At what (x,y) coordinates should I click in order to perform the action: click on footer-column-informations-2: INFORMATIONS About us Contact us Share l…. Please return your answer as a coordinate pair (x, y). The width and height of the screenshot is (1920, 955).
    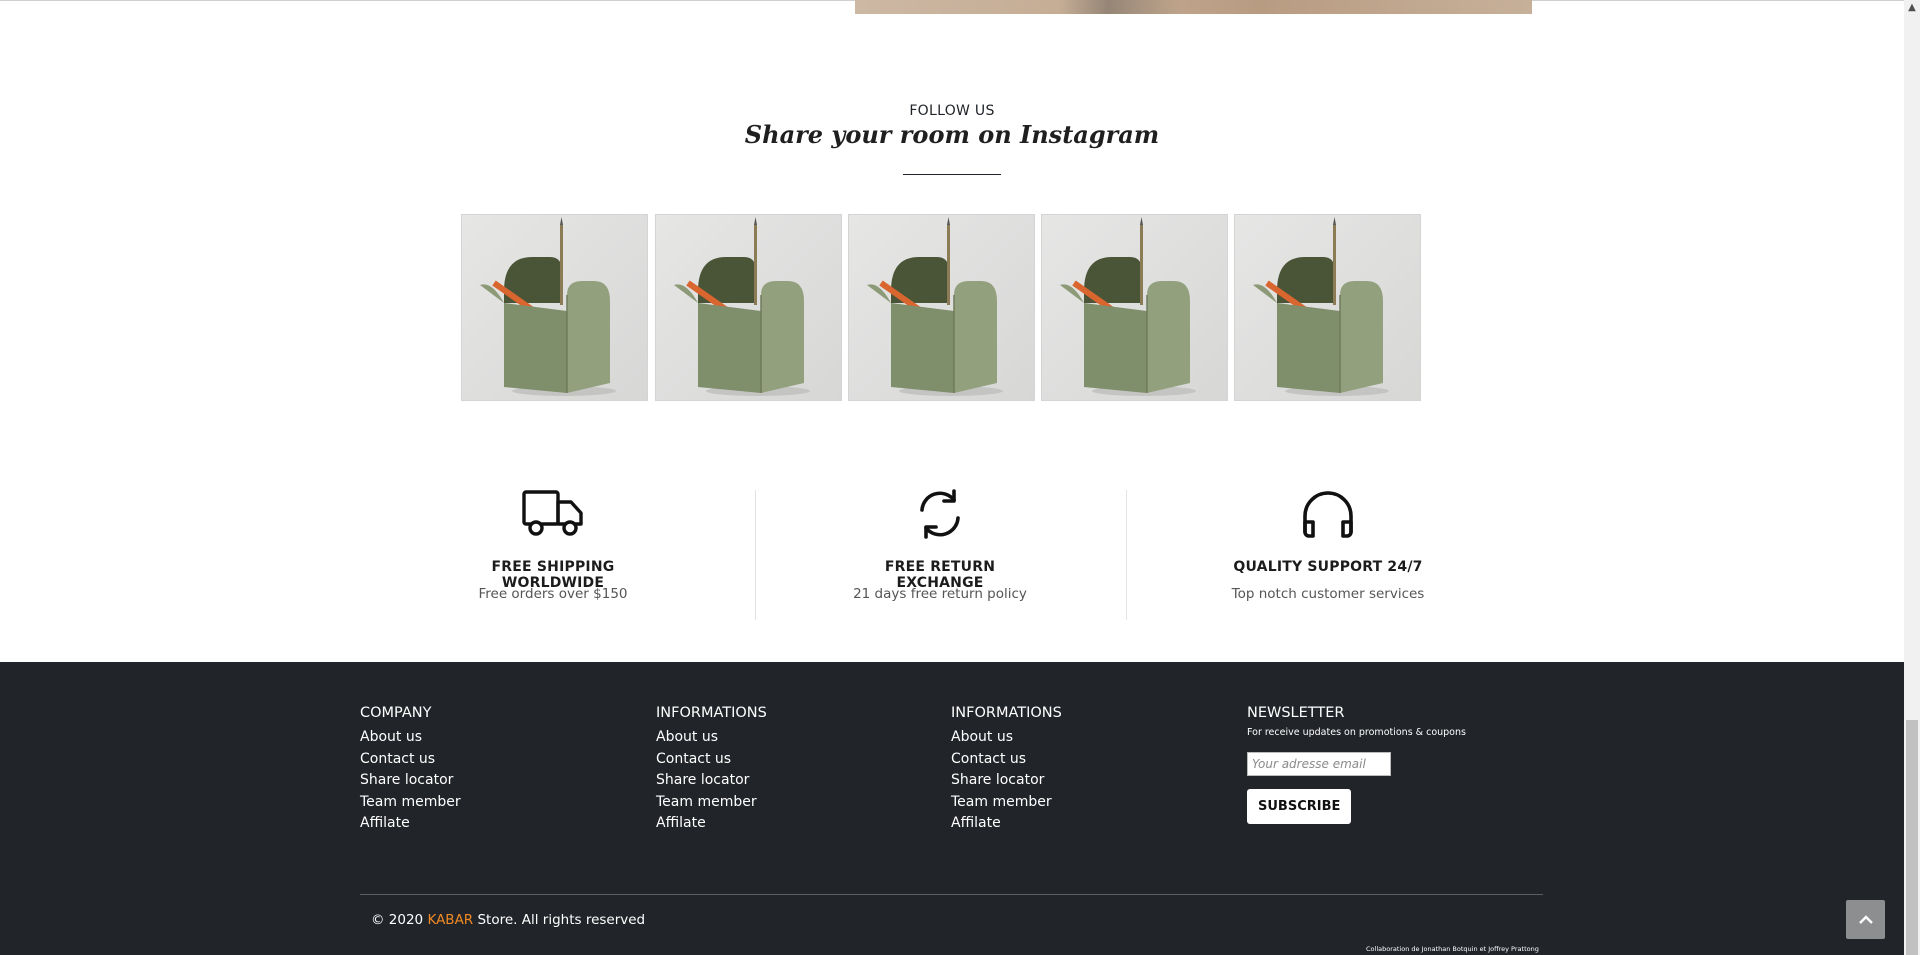
    Looking at the image, I should click on (1006, 770).